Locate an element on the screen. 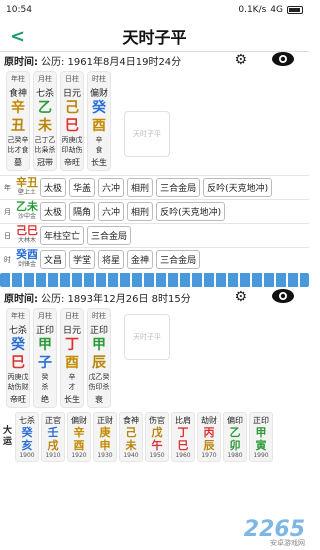  chart2-header: 原时间: 公历: 1893年12月26日 8时15分 ⚙ is located at coordinates (154, 297).